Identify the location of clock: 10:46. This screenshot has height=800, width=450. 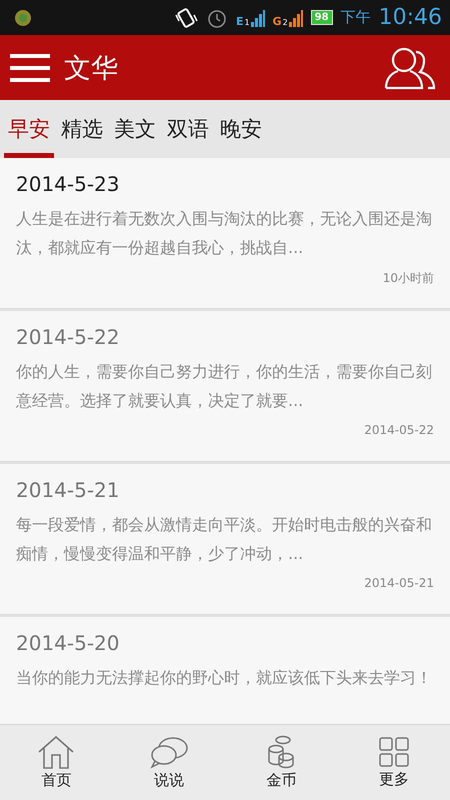
(410, 17).